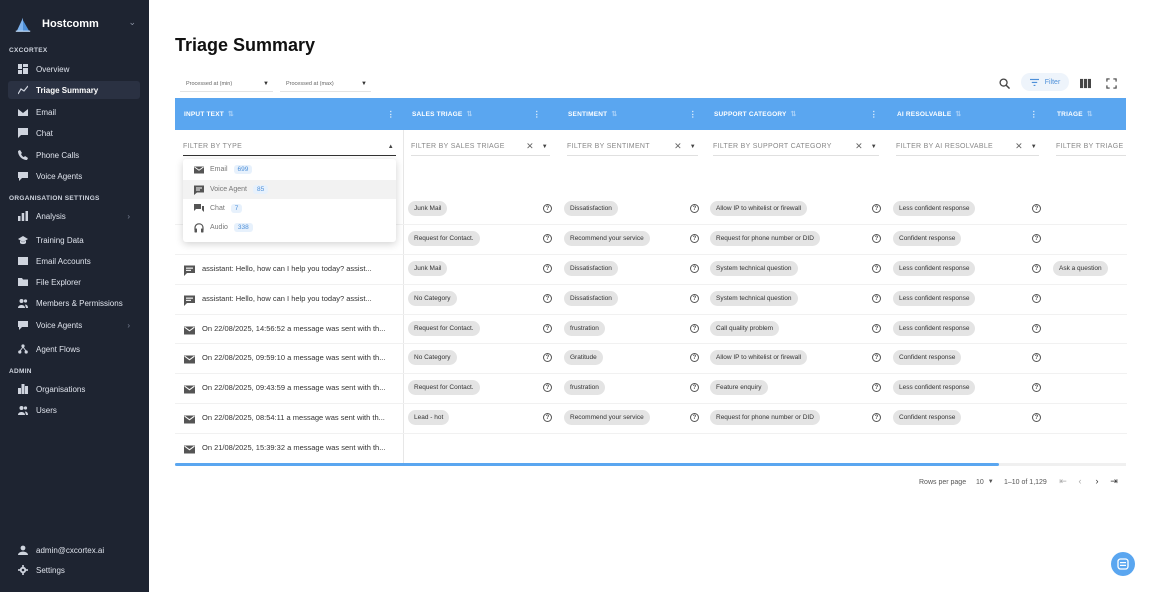  What do you see at coordinates (289, 189) in the screenshot?
I see `type-option-voice-agent: Voice Agent 85` at bounding box center [289, 189].